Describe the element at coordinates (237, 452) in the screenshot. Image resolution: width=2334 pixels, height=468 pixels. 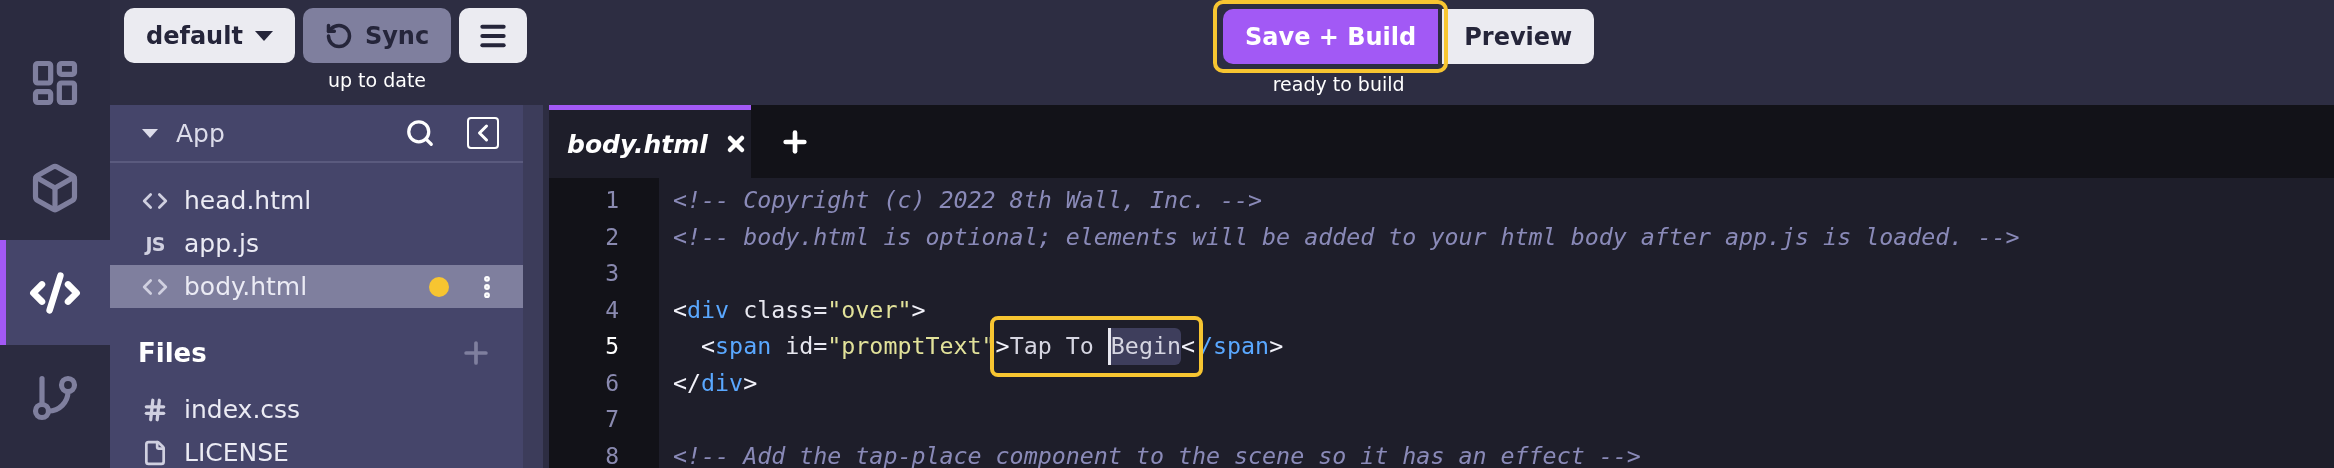
I see `file-name: LICENSE` at that location.